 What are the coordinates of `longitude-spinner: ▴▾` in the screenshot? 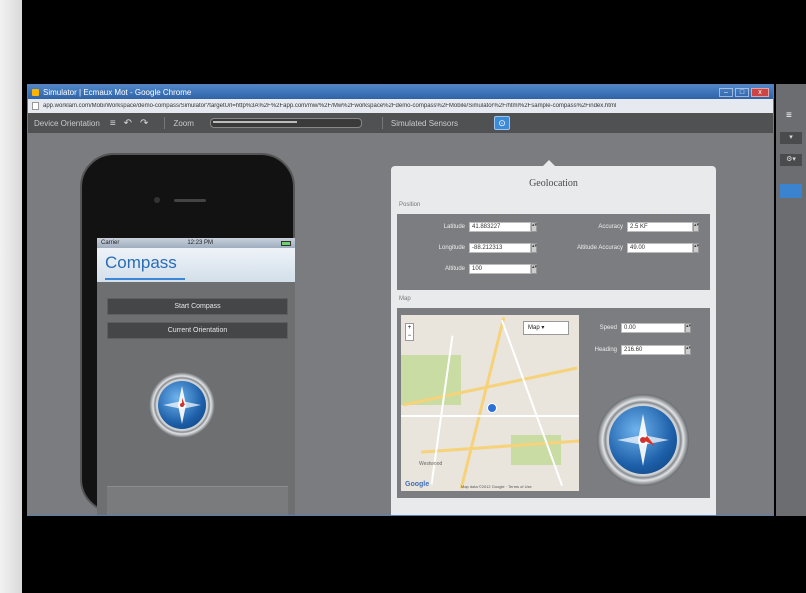 It's located at (534, 248).